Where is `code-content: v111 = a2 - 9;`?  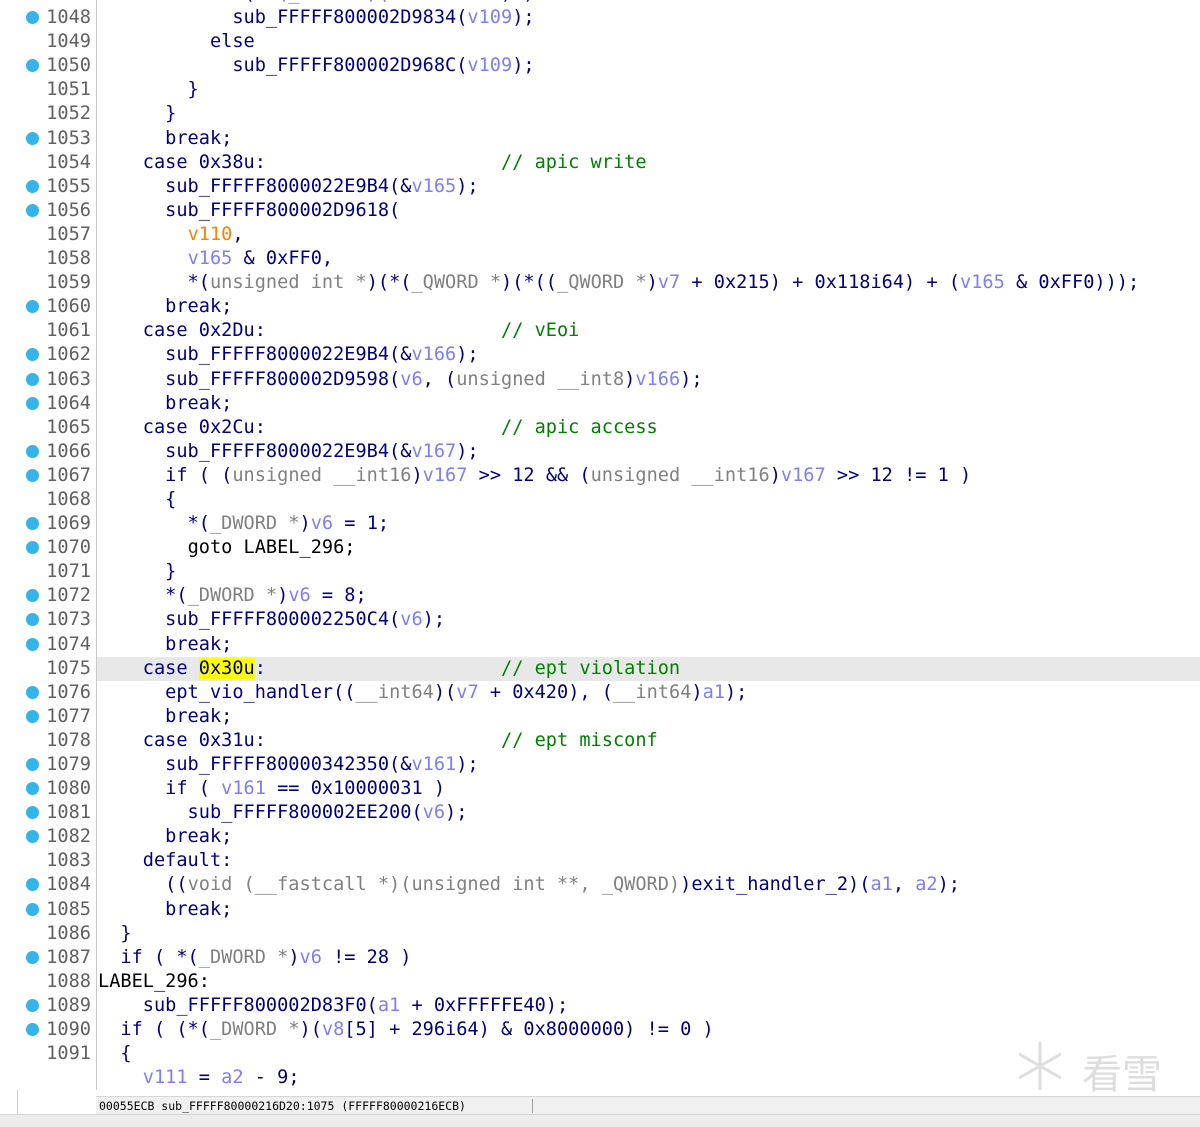 code-content: v111 = a2 - 9; is located at coordinates (649, 1078).